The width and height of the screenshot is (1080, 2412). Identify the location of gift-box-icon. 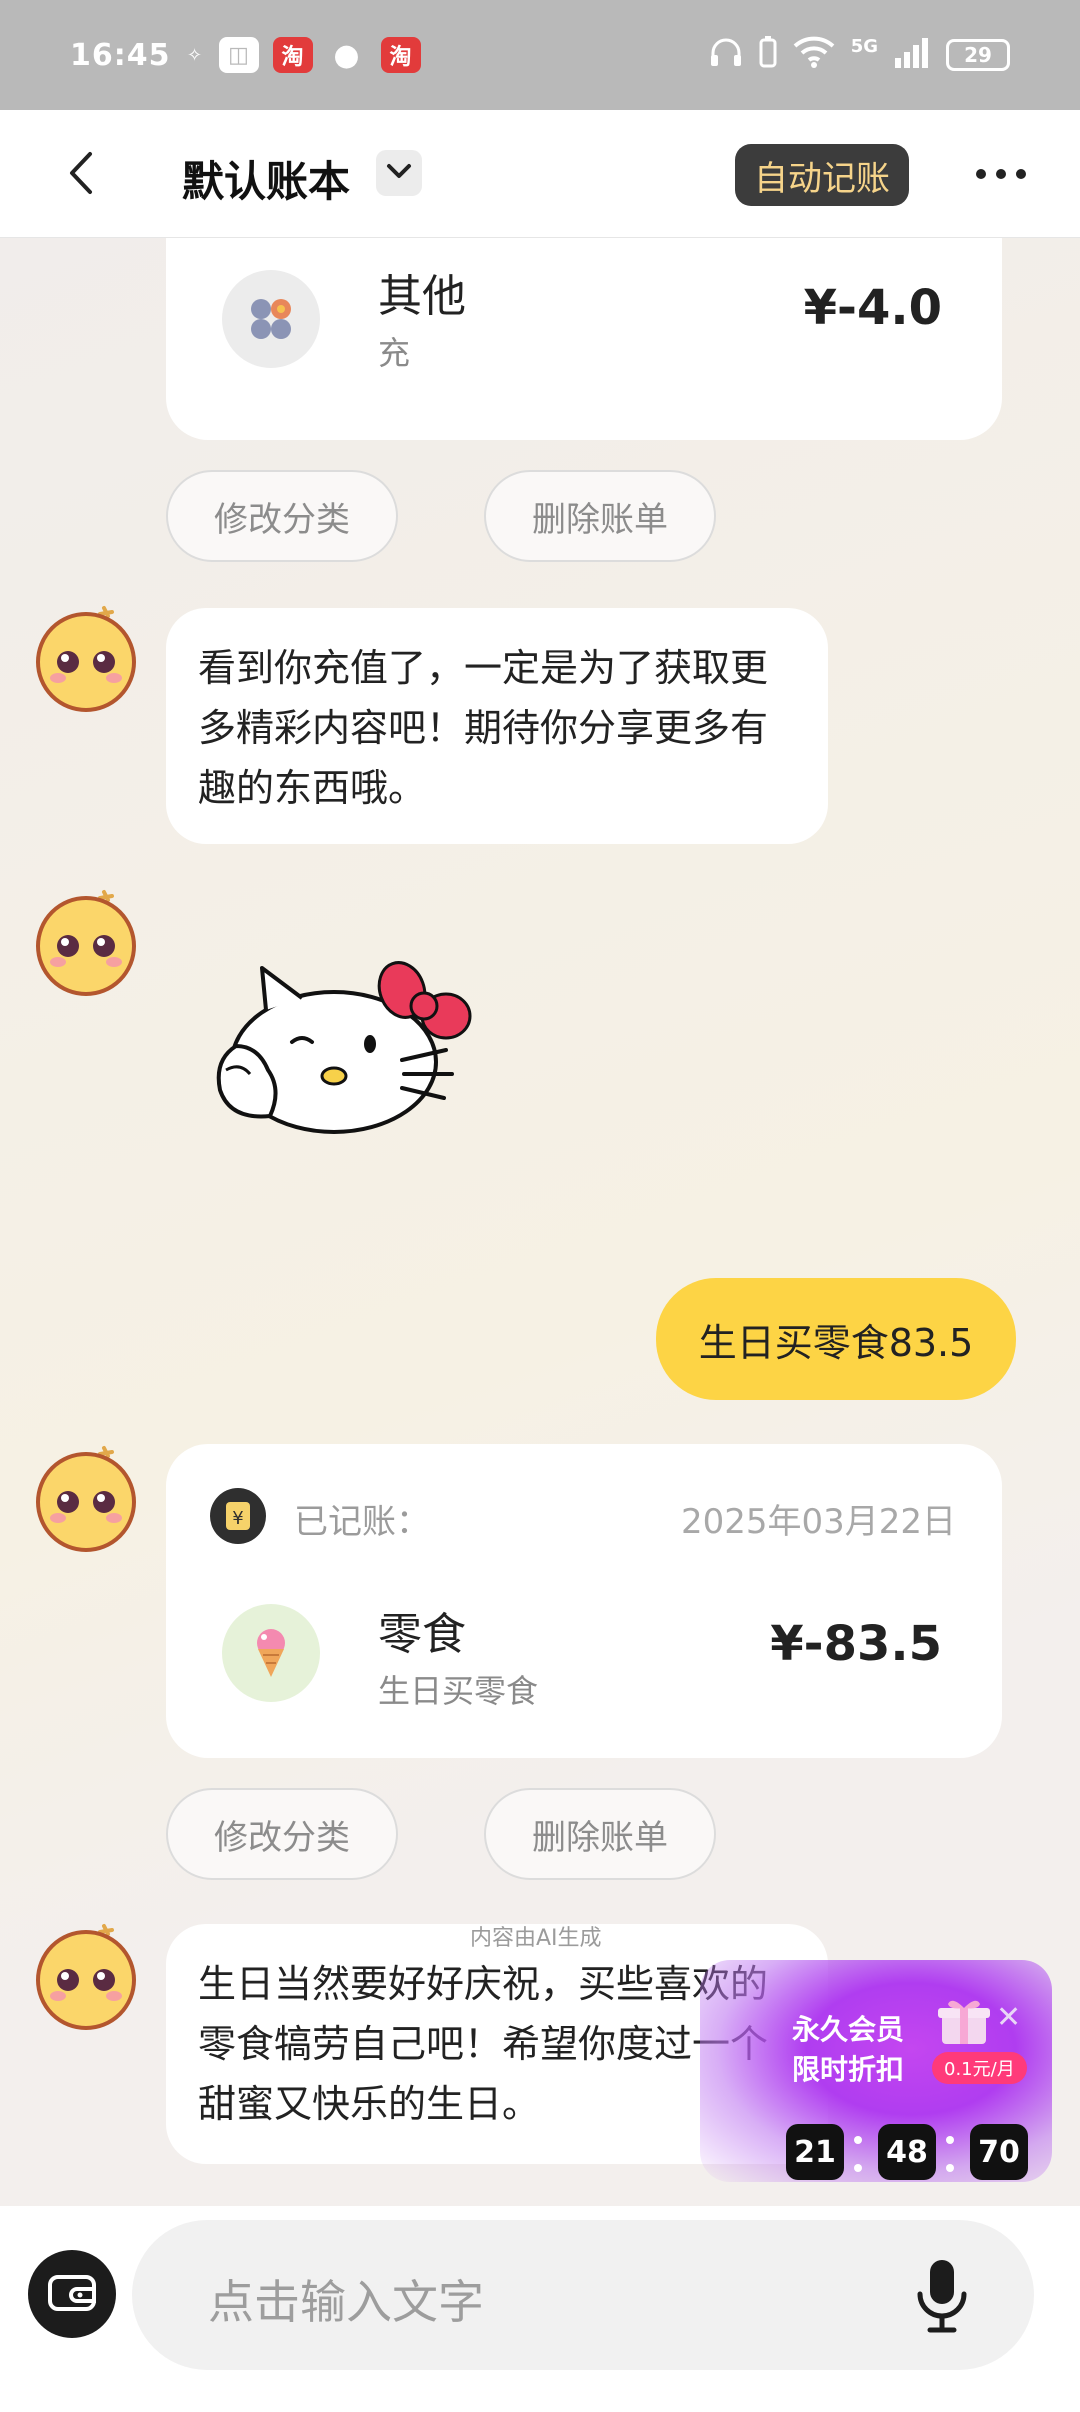
(964, 2021).